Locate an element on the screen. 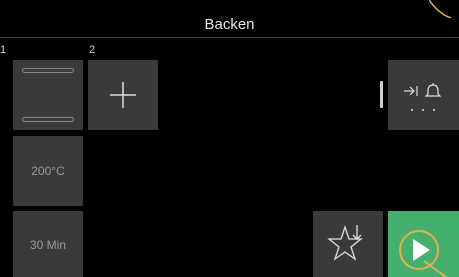 The image size is (459, 277). star-download-icon is located at coordinates (345, 242).